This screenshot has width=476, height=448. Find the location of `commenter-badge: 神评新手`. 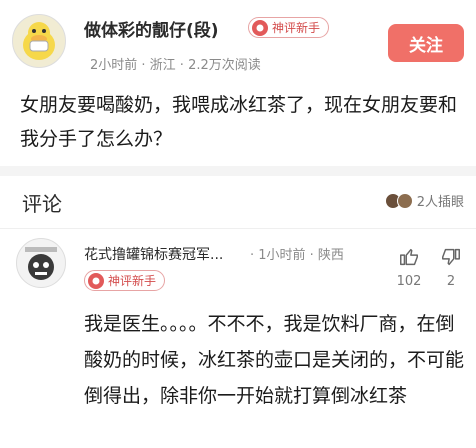

commenter-badge: 神评新手 is located at coordinates (125, 280).